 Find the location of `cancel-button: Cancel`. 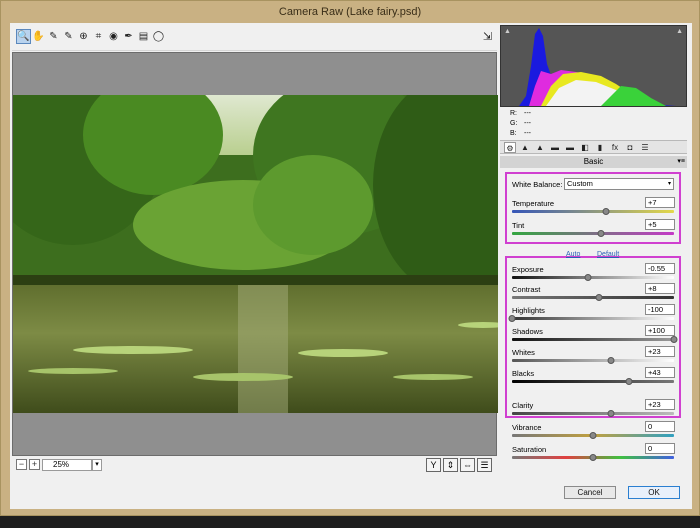

cancel-button: Cancel is located at coordinates (590, 492).